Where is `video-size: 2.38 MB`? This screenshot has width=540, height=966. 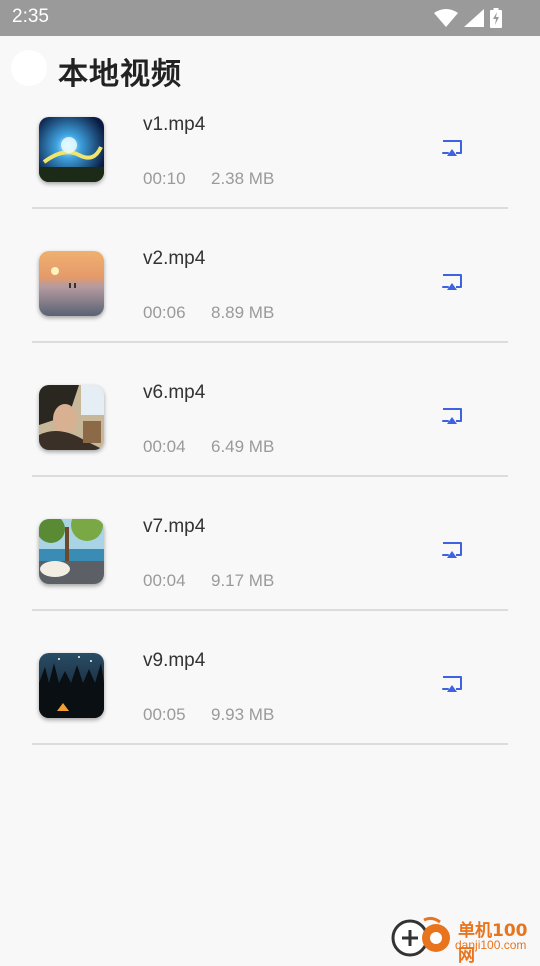
video-size: 2.38 MB is located at coordinates (243, 178).